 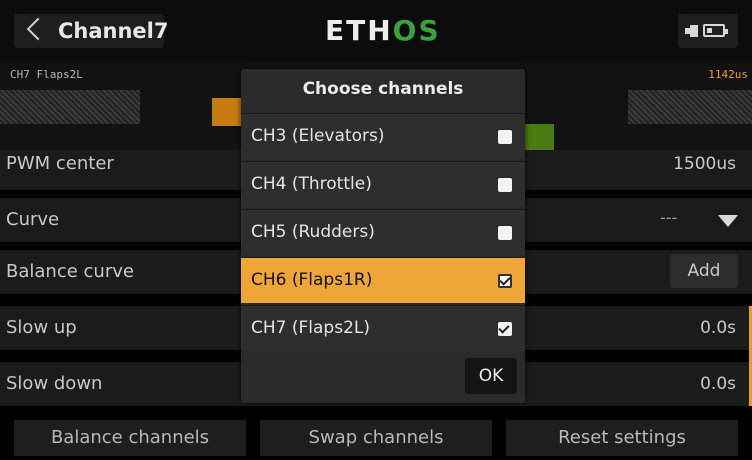 I want to click on battery-level, so click(x=709, y=30).